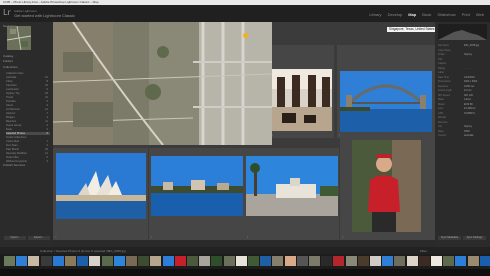 This screenshot has height=276, width=490. Describe the element at coordinates (468, 95) in the screenshot. I see `metadata-value: ISO 100` at that location.